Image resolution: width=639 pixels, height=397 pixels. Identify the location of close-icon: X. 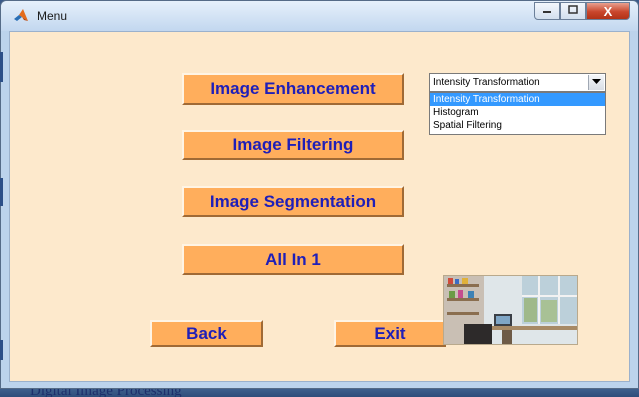
(608, 11).